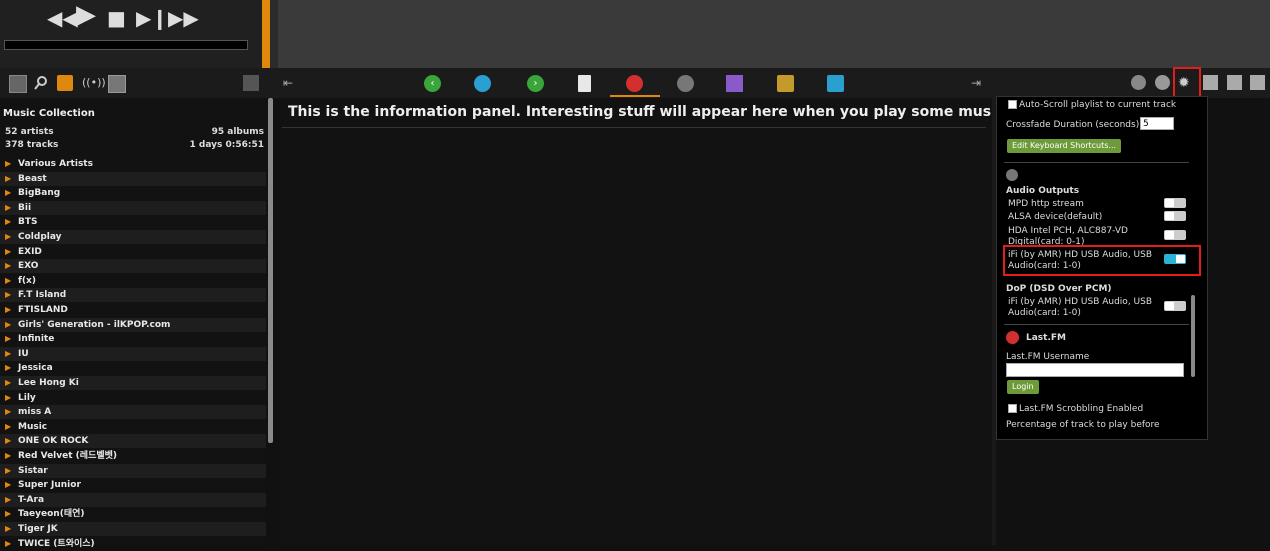 The height and width of the screenshot is (551, 1270). I want to click on album-icon, so click(734, 83).